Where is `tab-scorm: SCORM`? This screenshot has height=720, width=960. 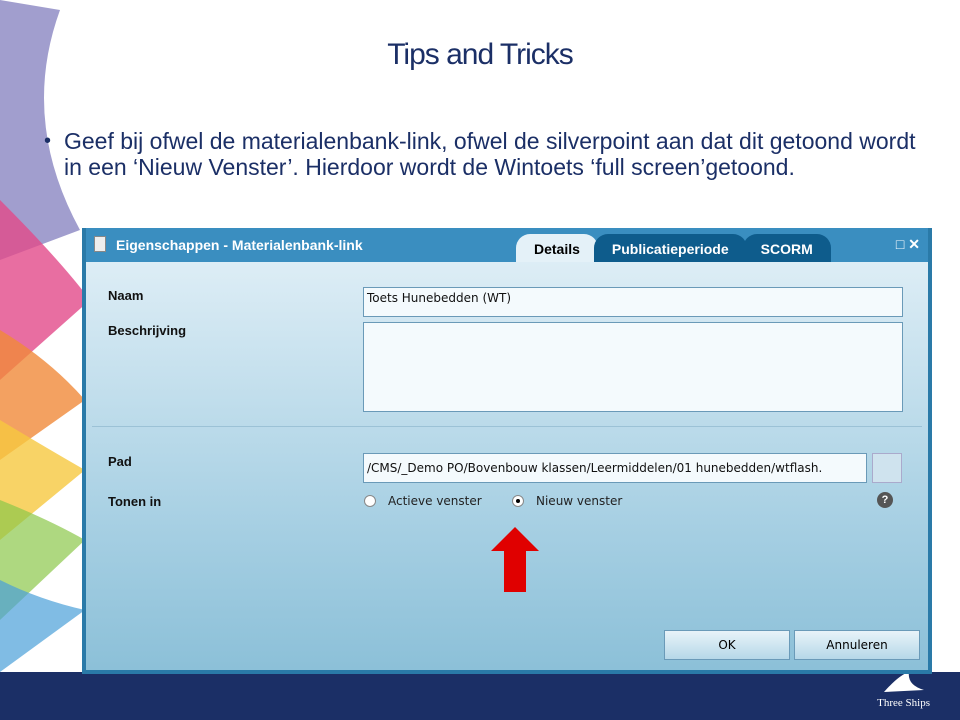
tab-scorm: SCORM is located at coordinates (786, 248).